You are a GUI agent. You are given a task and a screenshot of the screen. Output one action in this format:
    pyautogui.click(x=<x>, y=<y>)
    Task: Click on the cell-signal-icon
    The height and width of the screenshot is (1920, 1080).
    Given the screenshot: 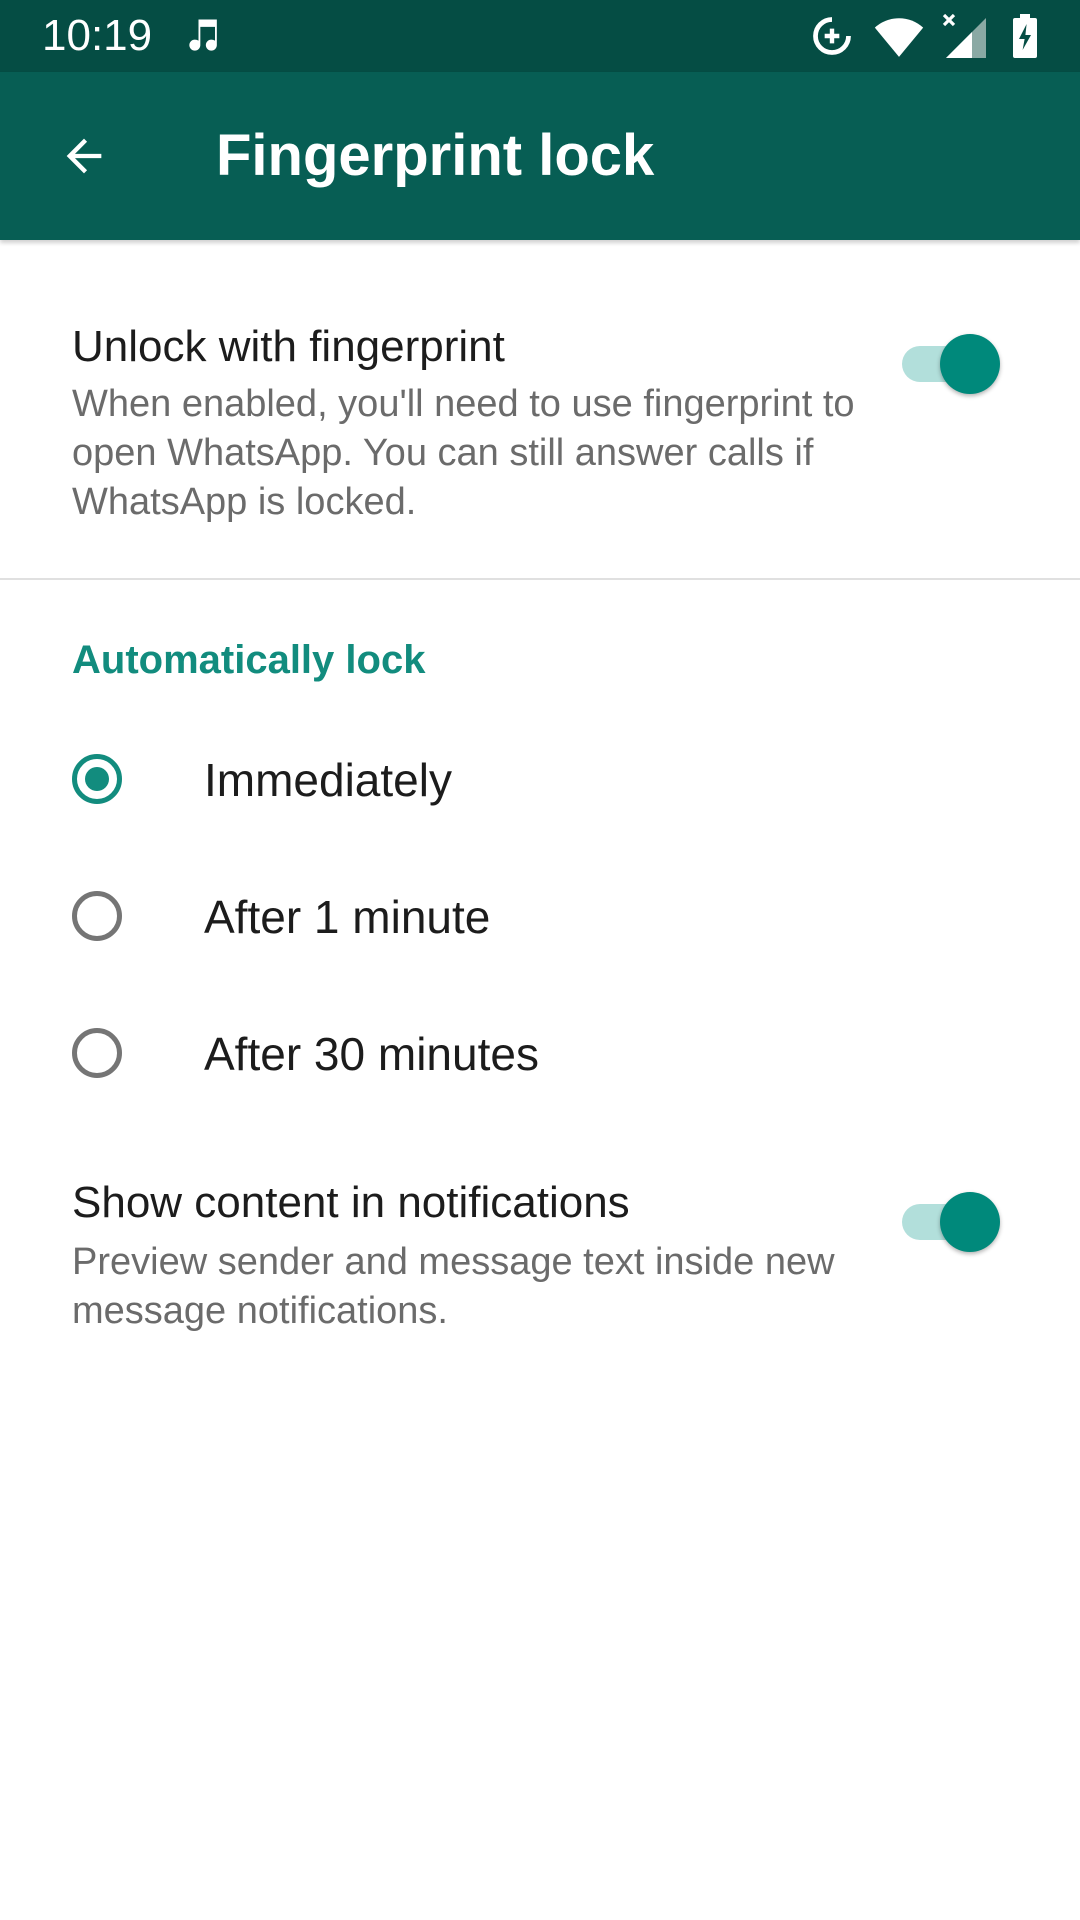 What is the action you would take?
    pyautogui.click(x=964, y=36)
    